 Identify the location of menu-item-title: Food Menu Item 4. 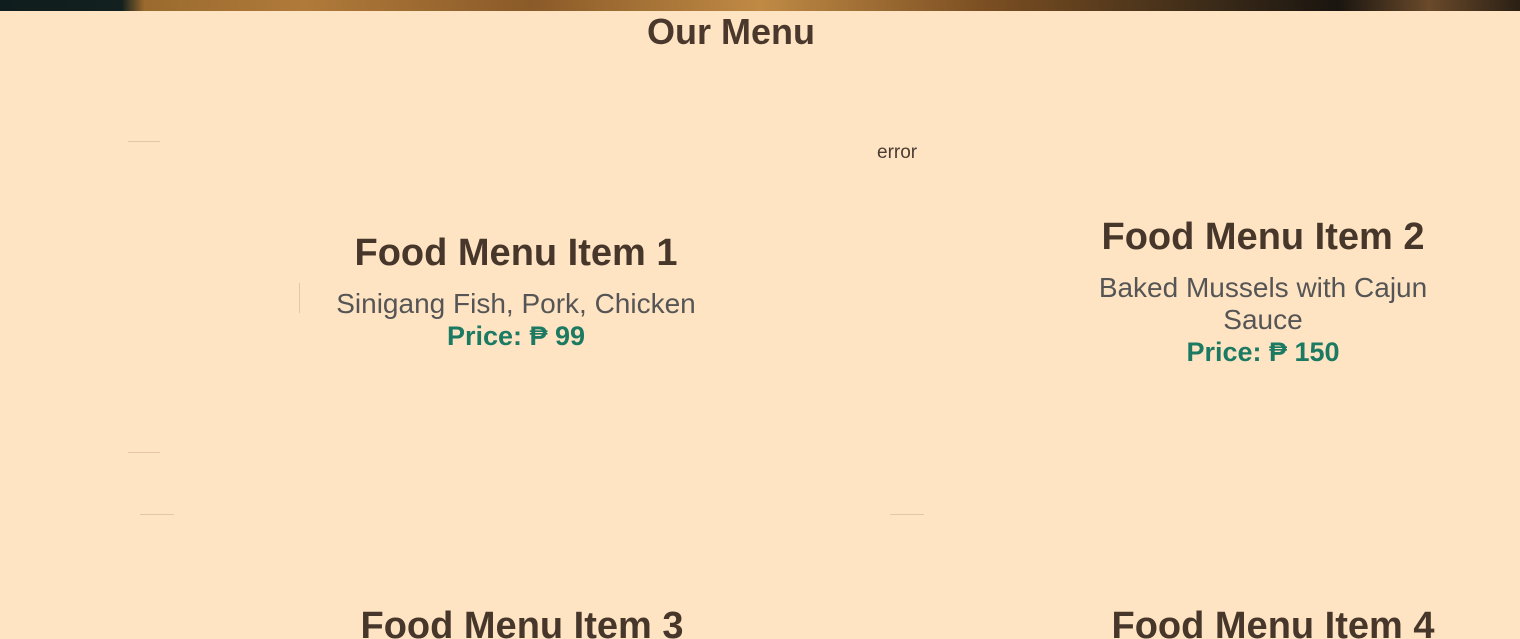
(1273, 622).